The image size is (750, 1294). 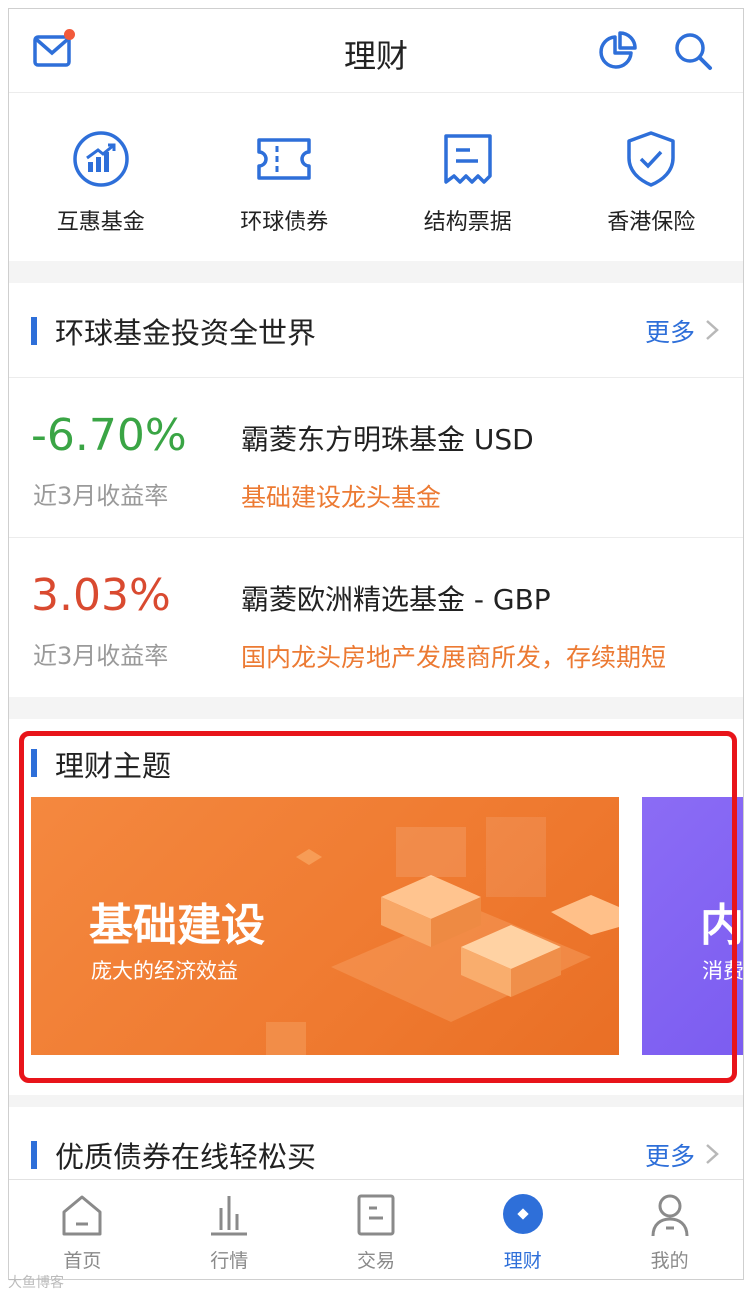 I want to click on tab-wealth: 理财, so click(x=522, y=1229).